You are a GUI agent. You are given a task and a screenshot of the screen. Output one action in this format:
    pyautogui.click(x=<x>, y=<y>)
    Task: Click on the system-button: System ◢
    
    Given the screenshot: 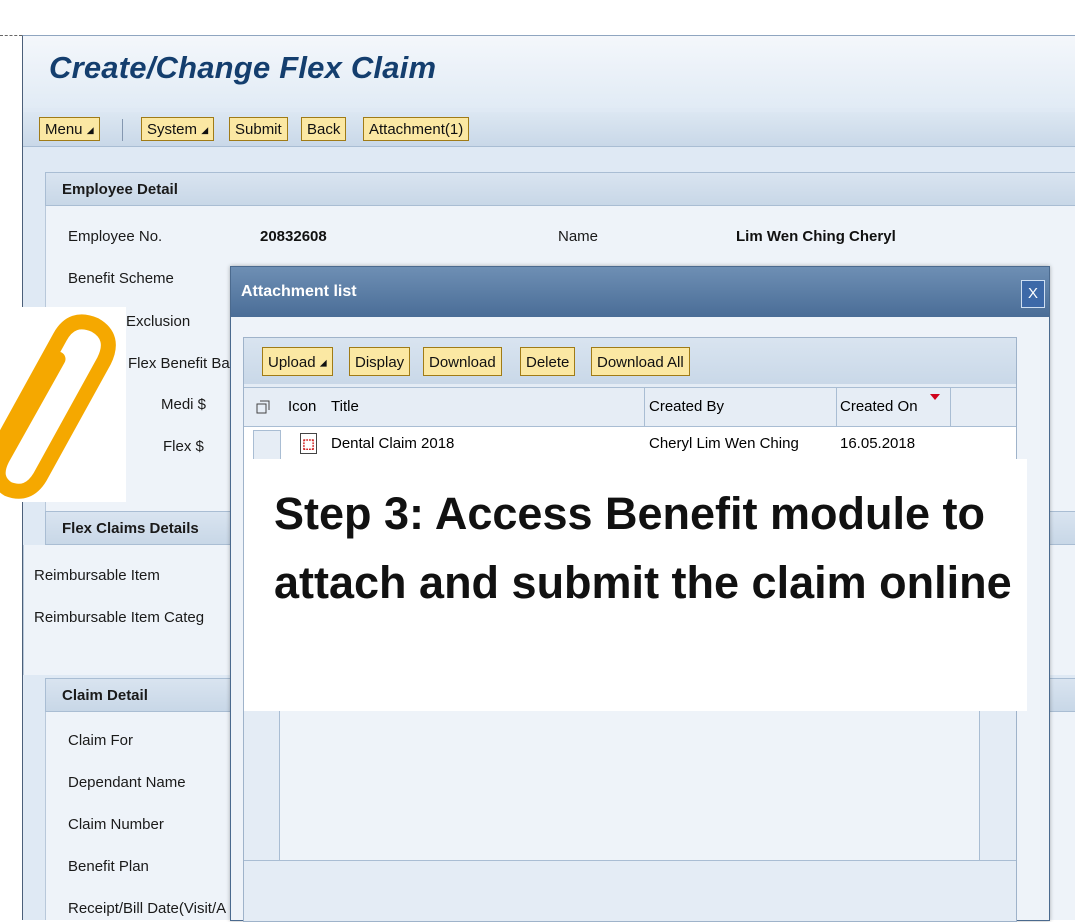 What is the action you would take?
    pyautogui.click(x=178, y=129)
    